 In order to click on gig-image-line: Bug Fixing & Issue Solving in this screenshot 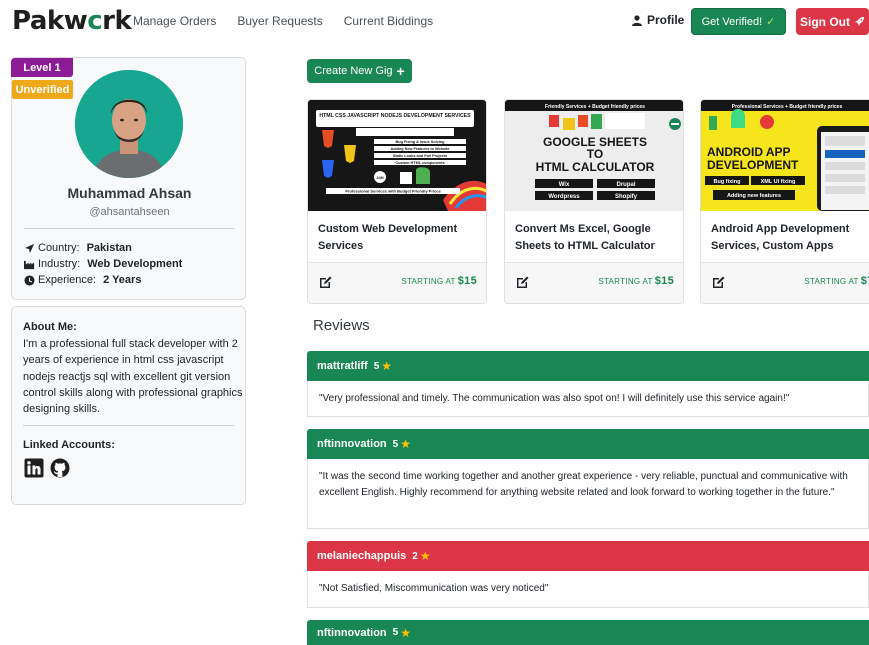, I will do `click(421, 142)`.